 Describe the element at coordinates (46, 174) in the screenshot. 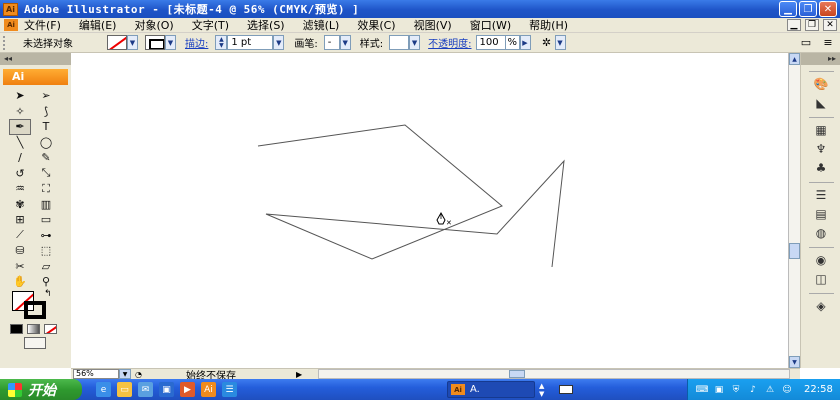

I see `scale-tool-icon: ⤡` at that location.